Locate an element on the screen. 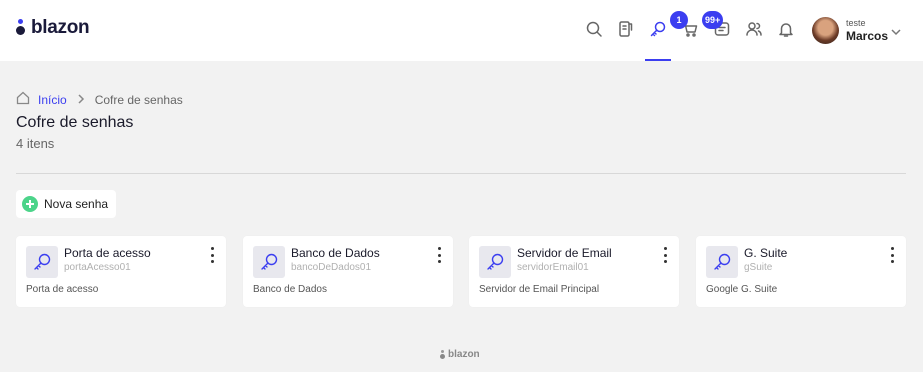 The image size is (923, 372). breadcrumb: Início Cofre de senhas is located at coordinates (99, 99).